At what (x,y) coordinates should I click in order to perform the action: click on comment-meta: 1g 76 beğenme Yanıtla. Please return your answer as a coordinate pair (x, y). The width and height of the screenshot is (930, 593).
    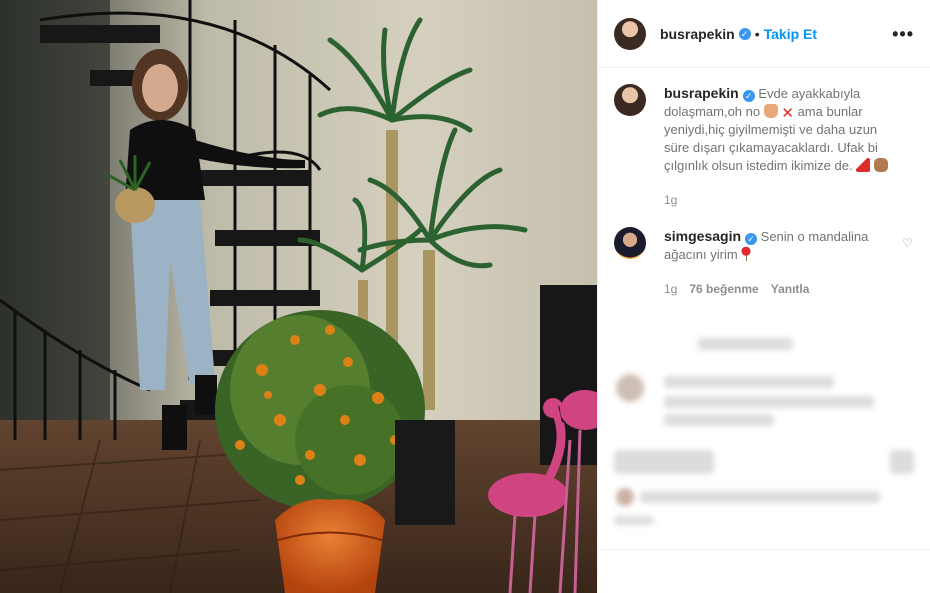
    Looking at the image, I should click on (784, 289).